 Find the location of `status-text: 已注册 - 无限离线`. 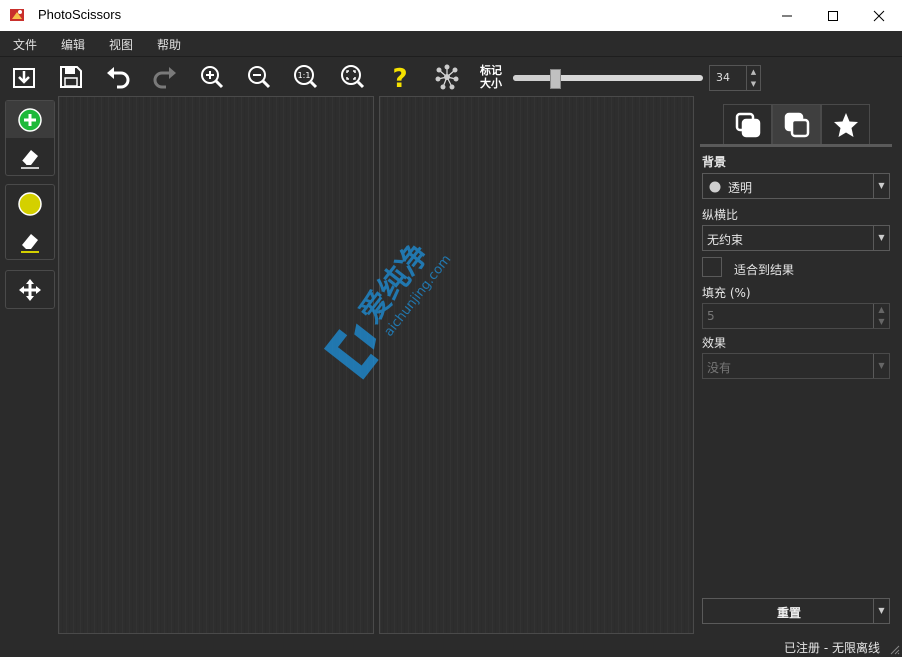

status-text: 已注册 - 无限离线 is located at coordinates (832, 648).